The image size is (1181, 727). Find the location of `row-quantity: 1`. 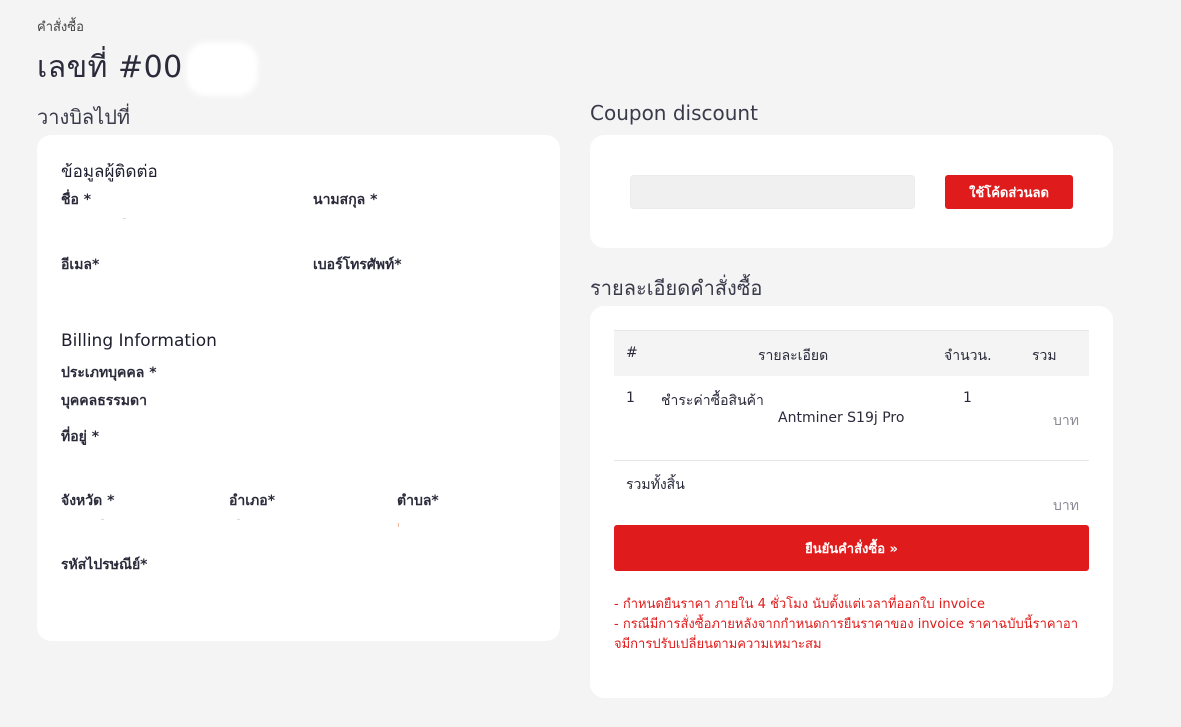

row-quantity: 1 is located at coordinates (967, 398).